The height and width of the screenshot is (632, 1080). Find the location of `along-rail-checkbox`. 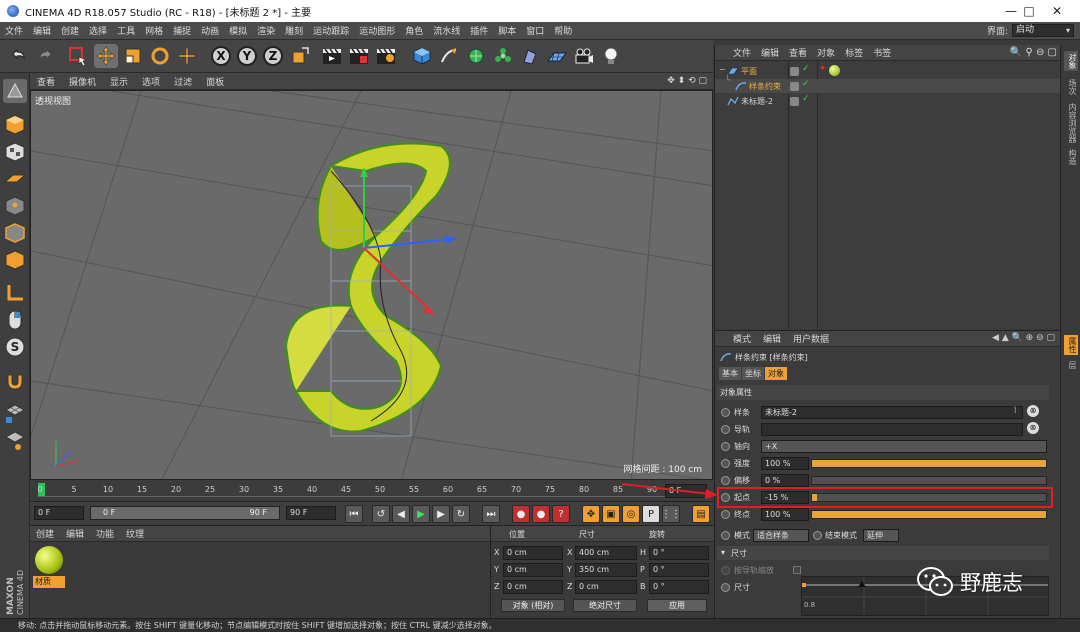

along-rail-checkbox is located at coordinates (797, 570).